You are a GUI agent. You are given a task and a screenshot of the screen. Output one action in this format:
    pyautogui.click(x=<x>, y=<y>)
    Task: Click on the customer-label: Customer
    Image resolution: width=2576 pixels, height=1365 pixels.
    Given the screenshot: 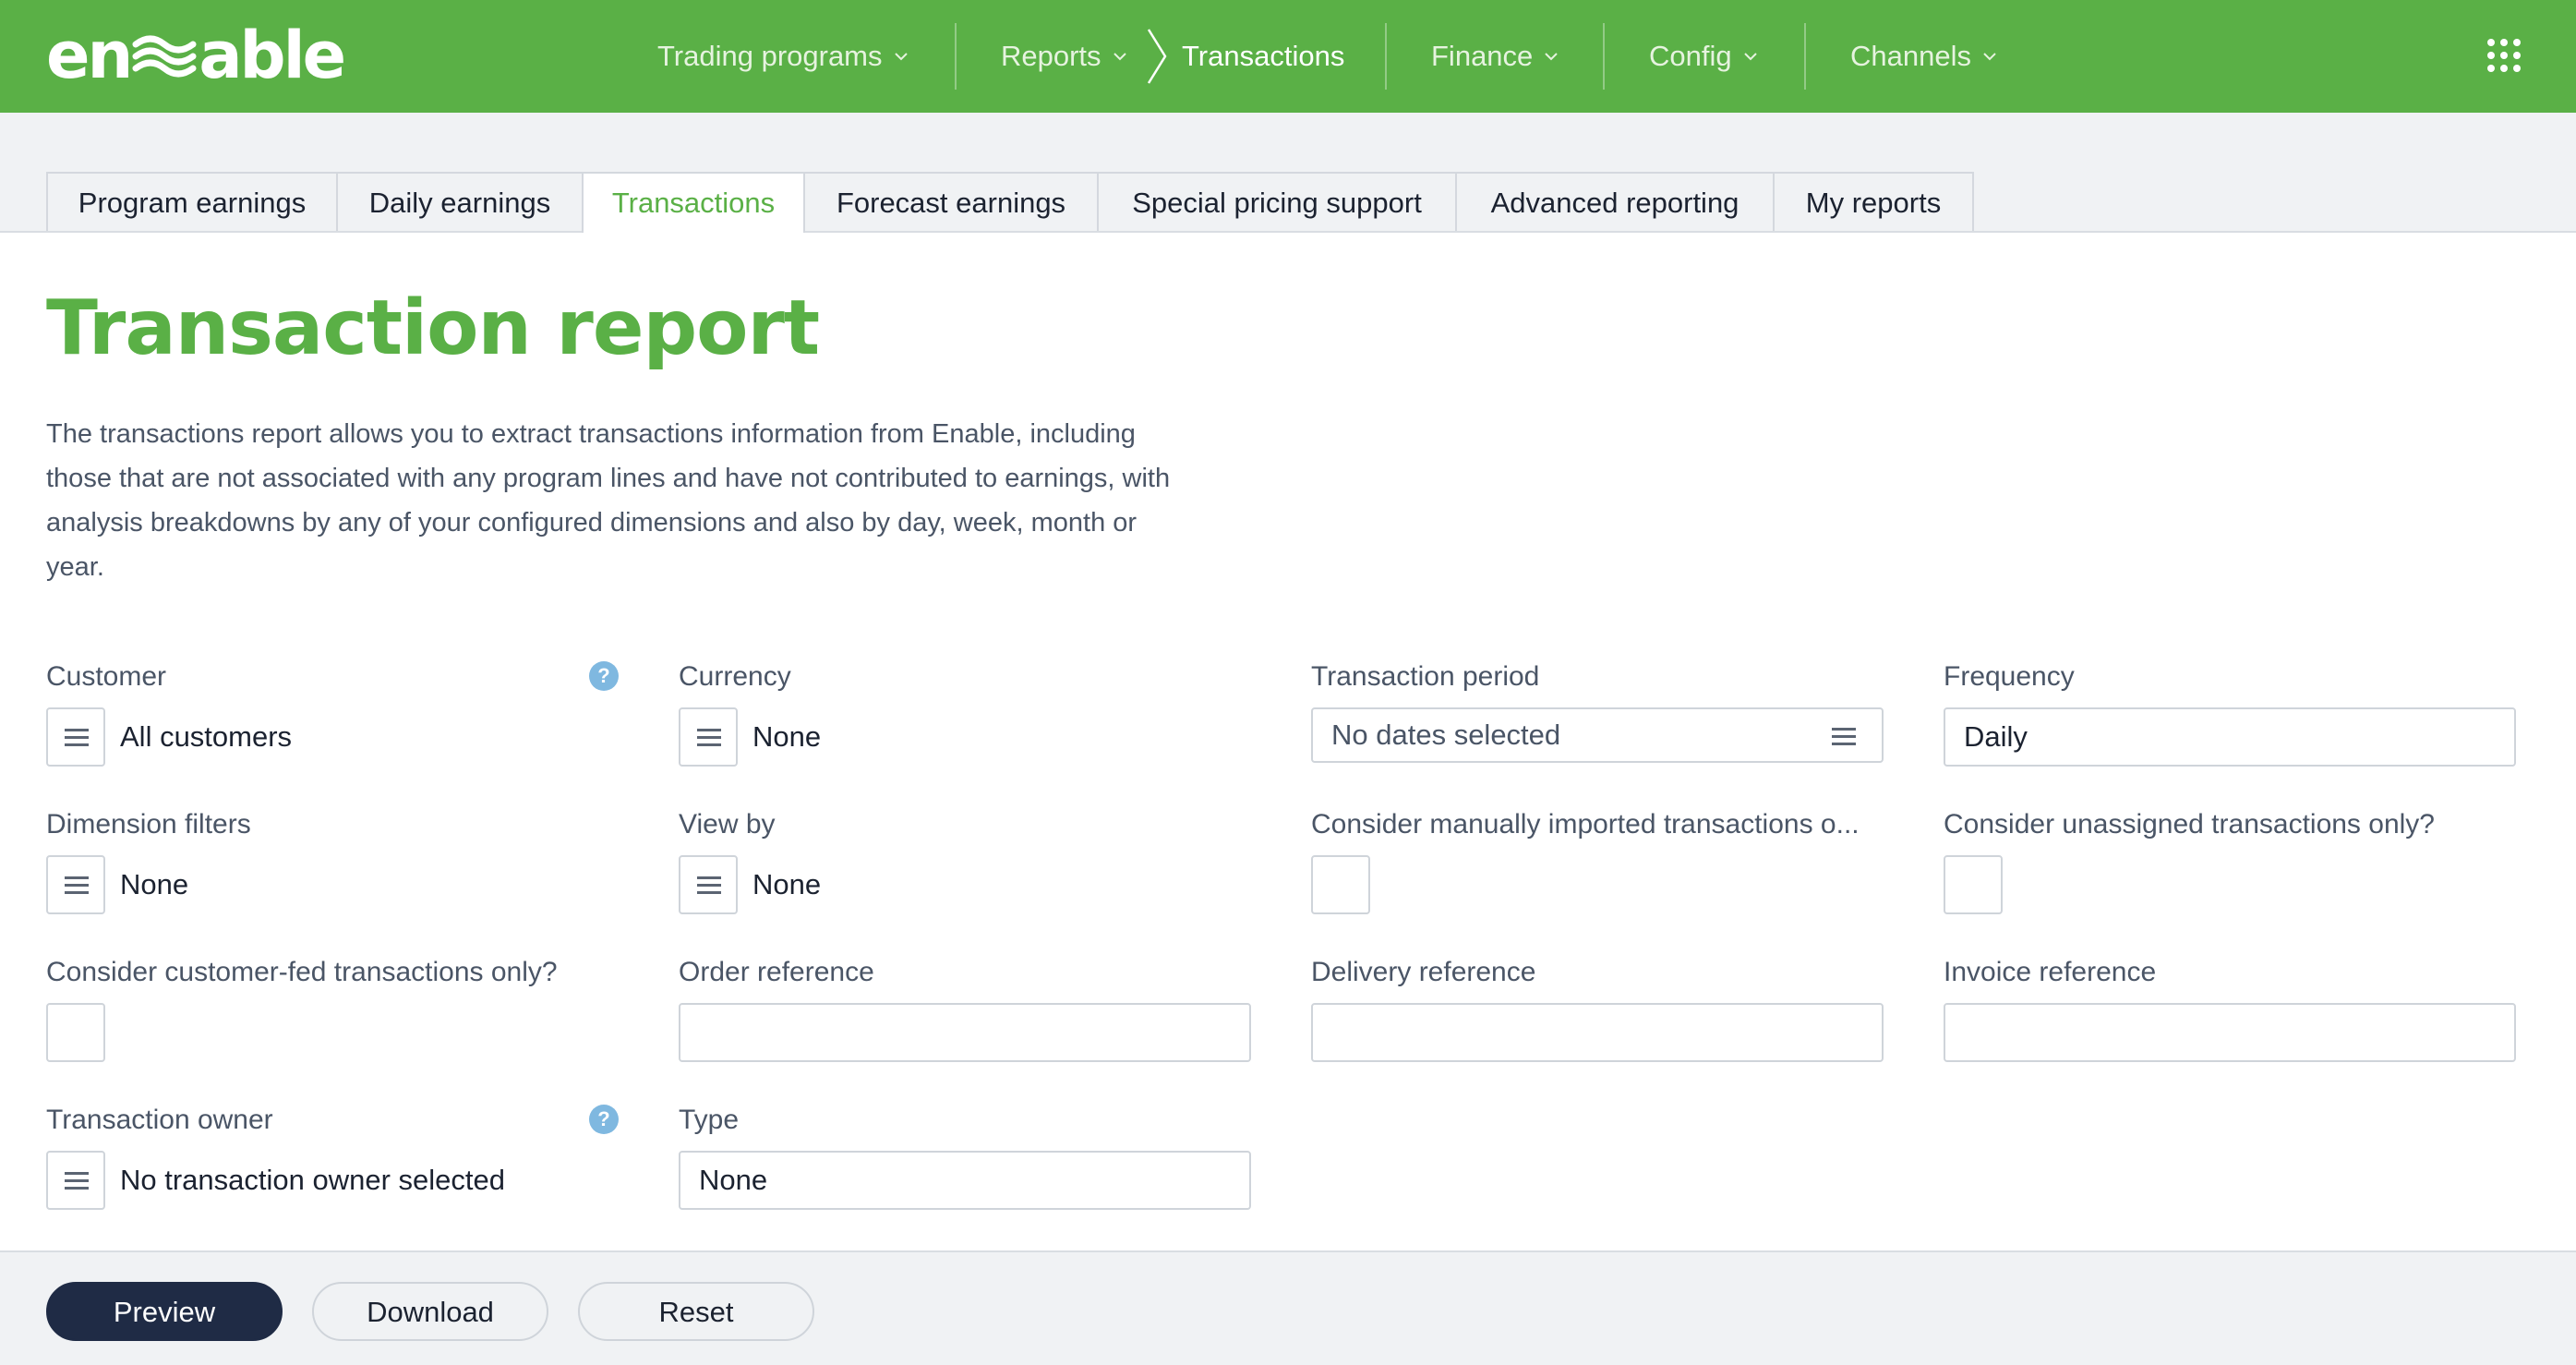 What is the action you would take?
    pyautogui.click(x=106, y=676)
    